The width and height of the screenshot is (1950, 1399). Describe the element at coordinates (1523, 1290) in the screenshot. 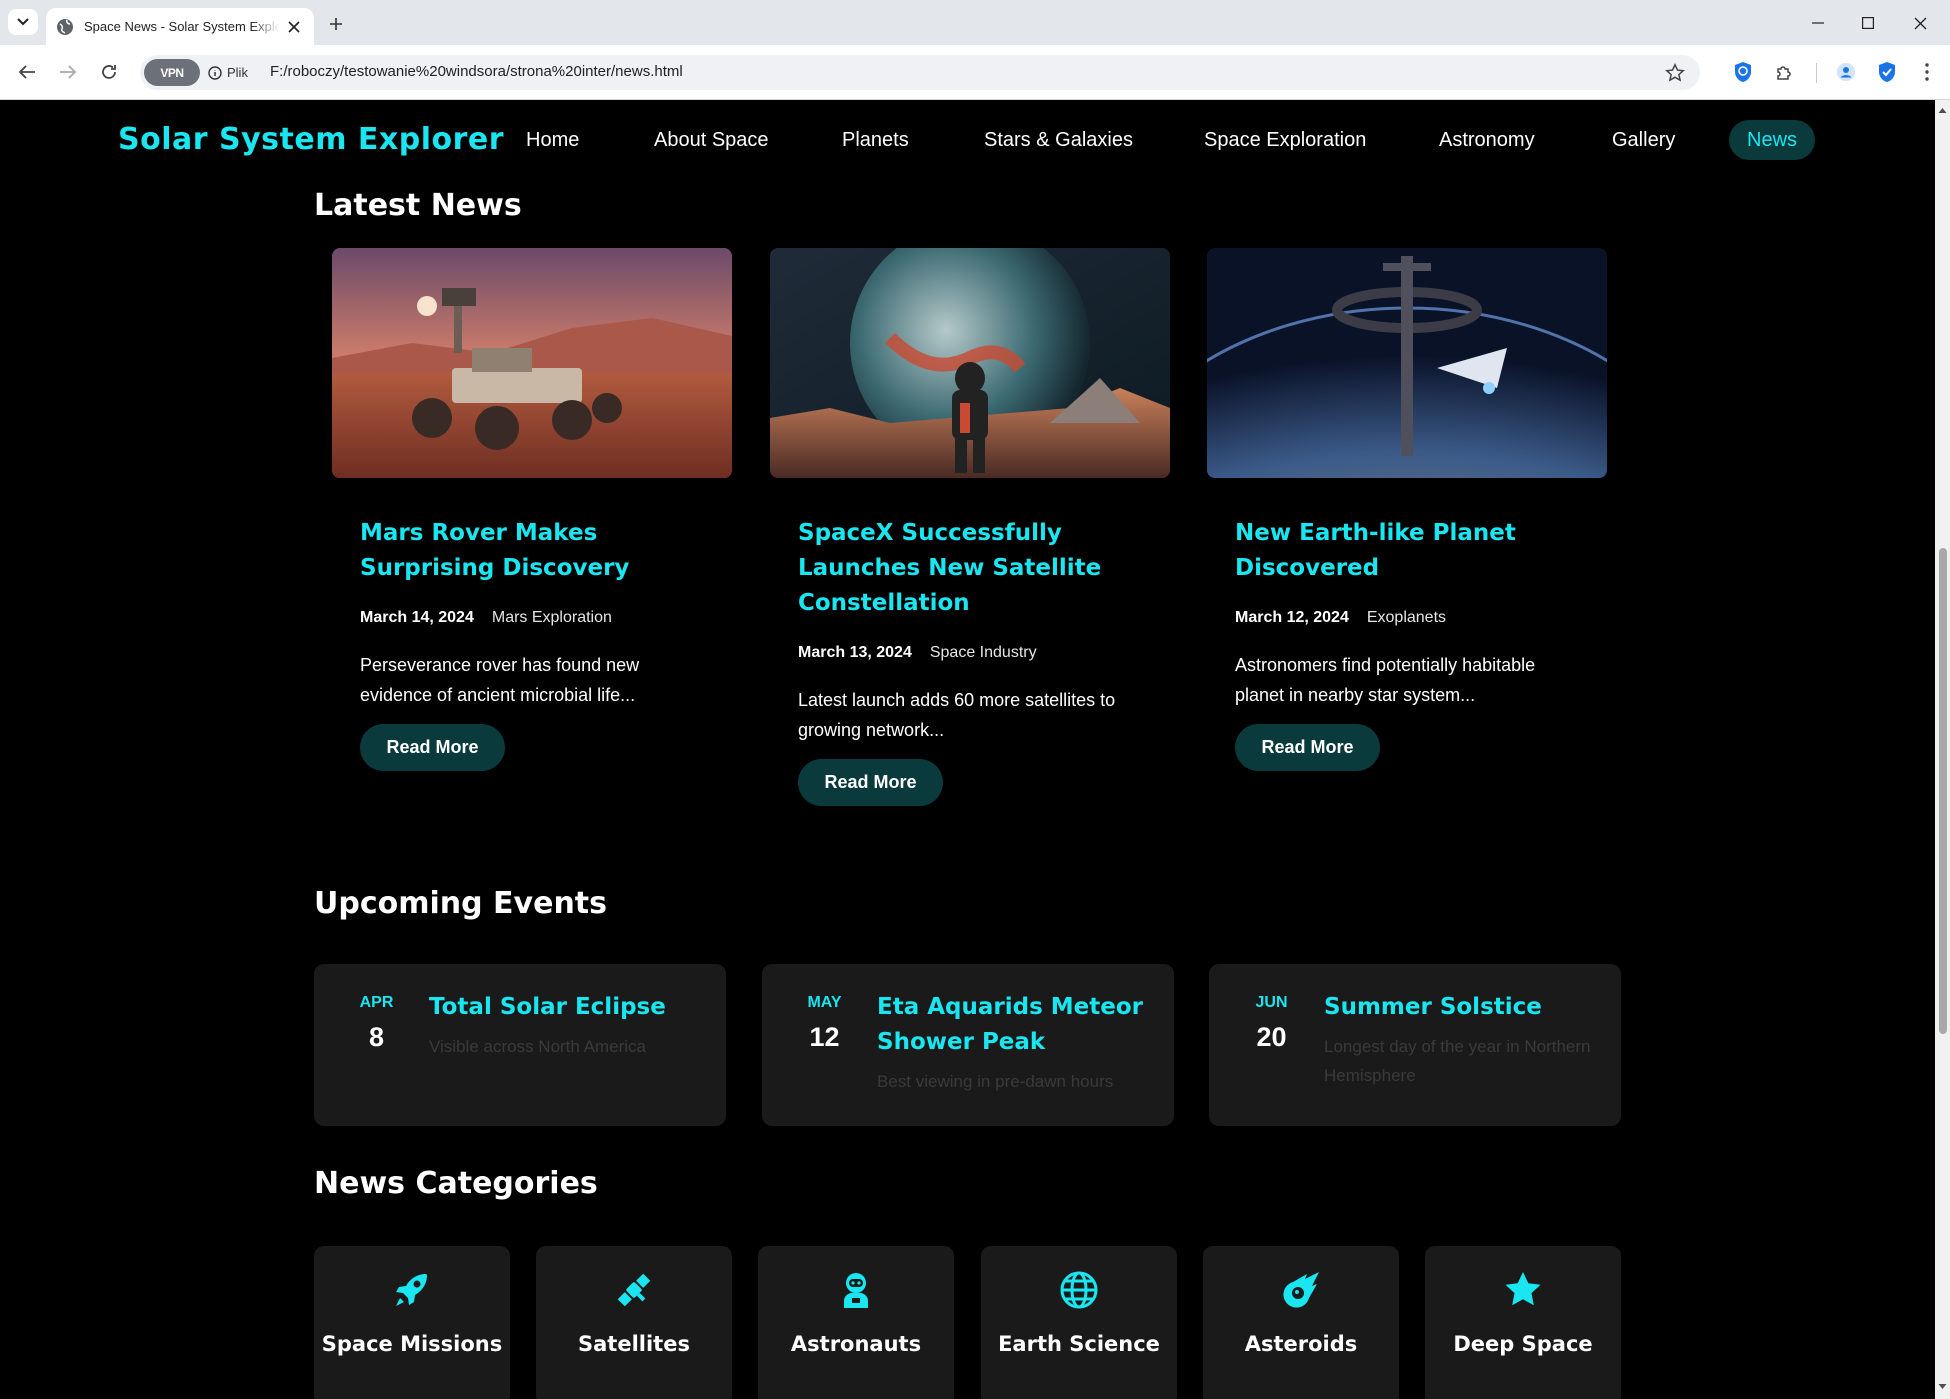

I see `star-icon` at that location.